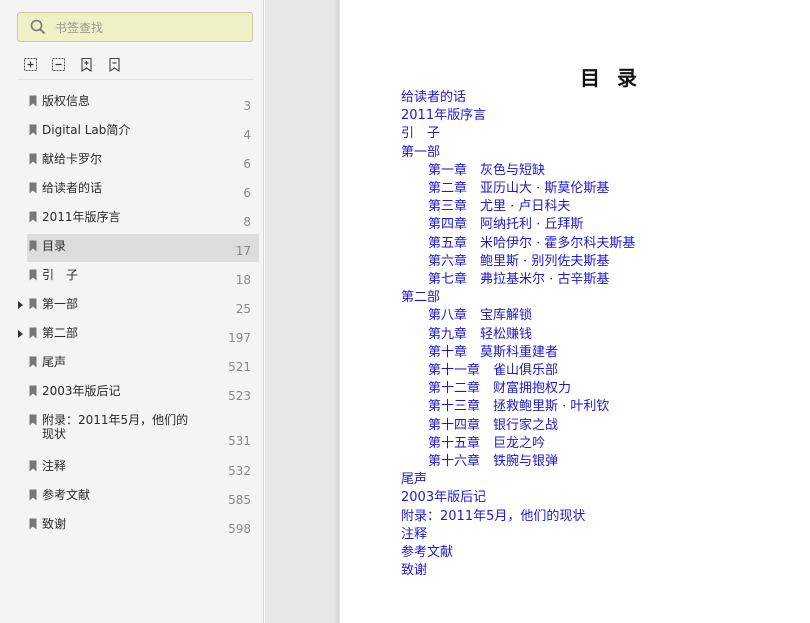  I want to click on bookmark-item: 第二部 197, so click(138, 335).